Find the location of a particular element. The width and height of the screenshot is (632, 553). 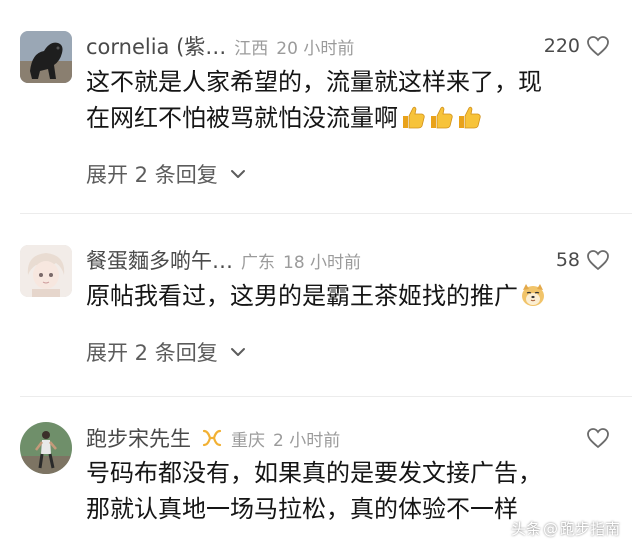

like-button is located at coordinates (595, 438).